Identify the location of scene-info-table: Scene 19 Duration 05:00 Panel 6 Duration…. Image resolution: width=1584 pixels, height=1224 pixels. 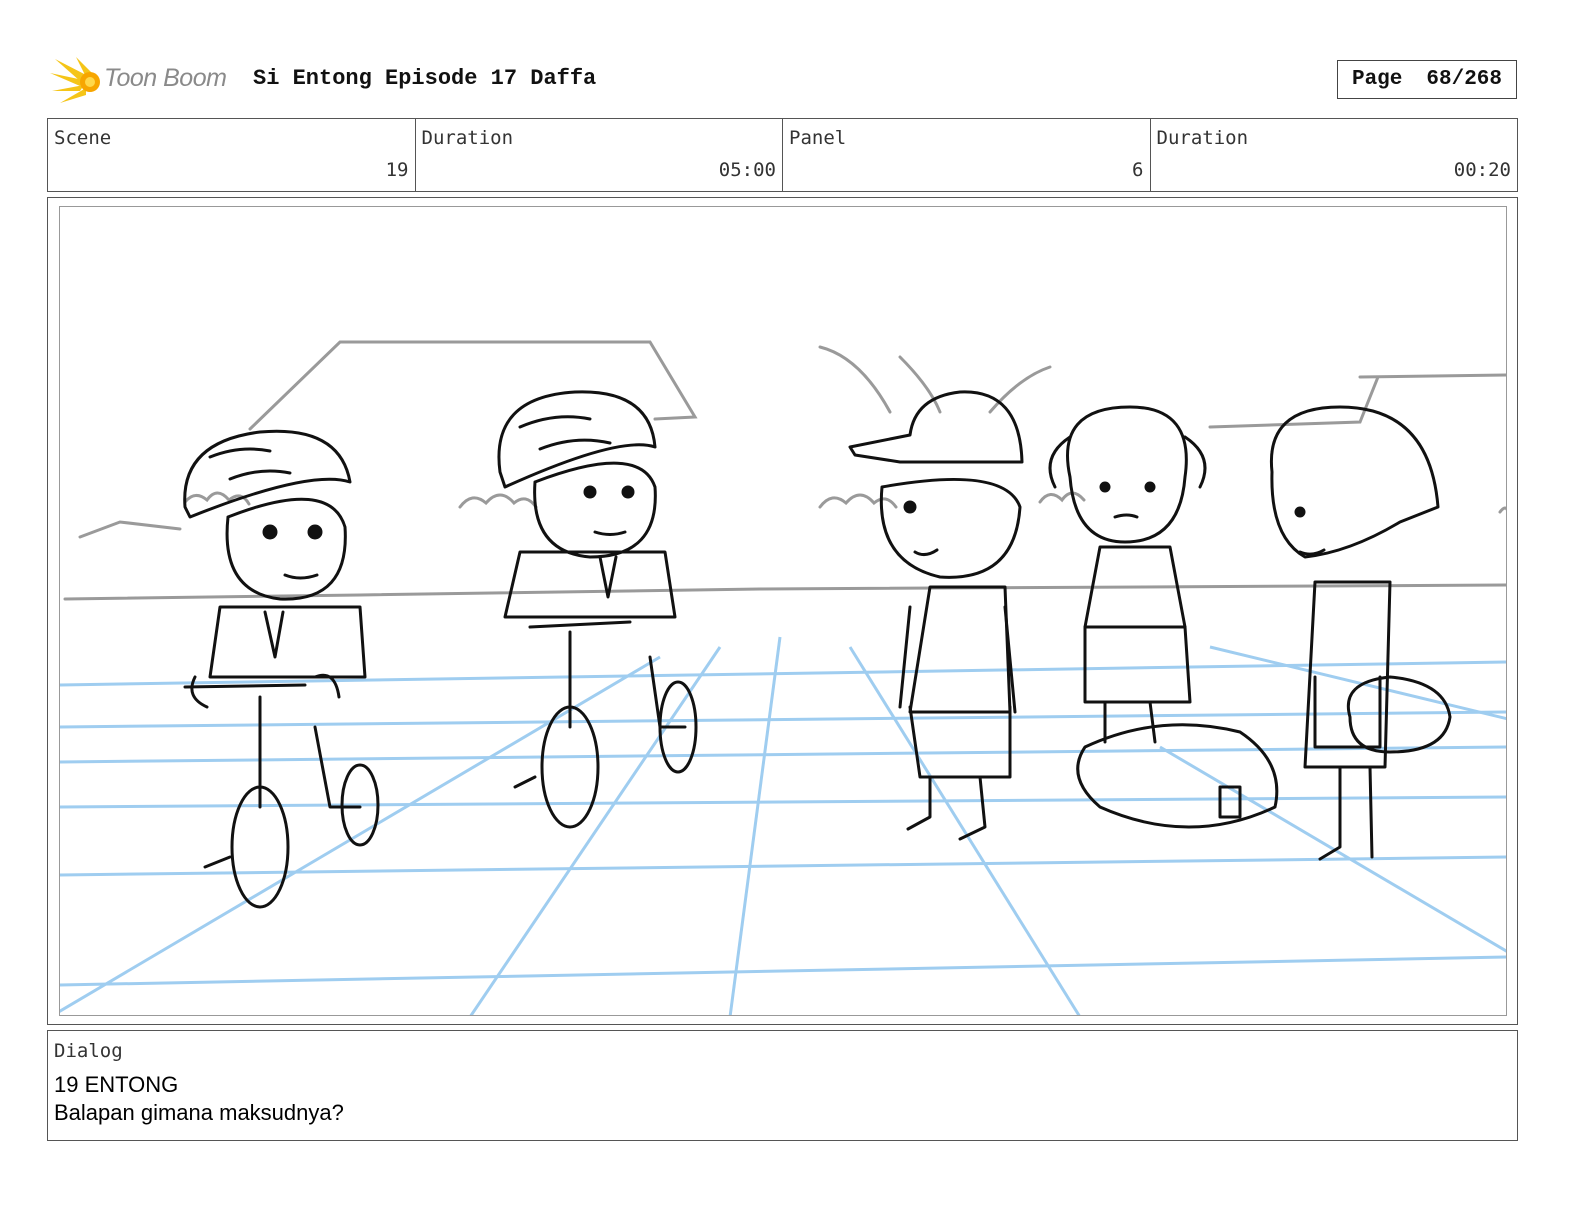
(782, 155).